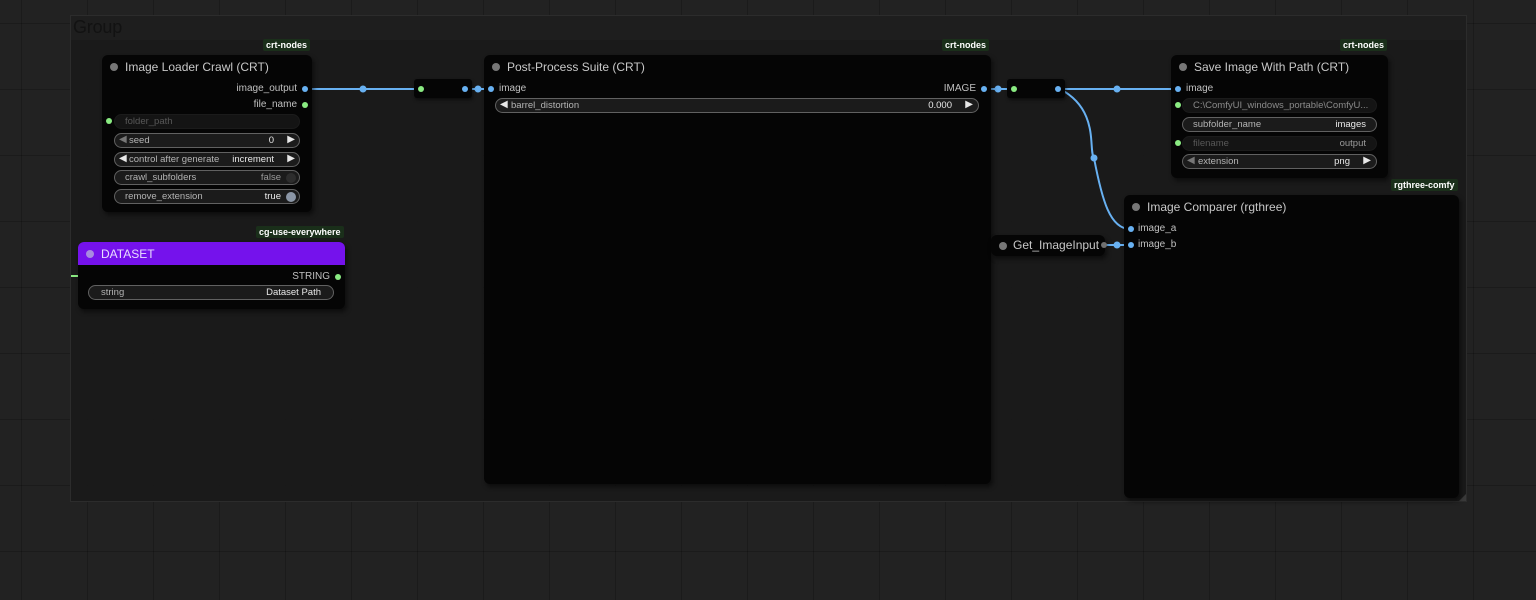 This screenshot has height=600, width=1536. What do you see at coordinates (149, 121) in the screenshot?
I see `widget-label: folder_path` at bounding box center [149, 121].